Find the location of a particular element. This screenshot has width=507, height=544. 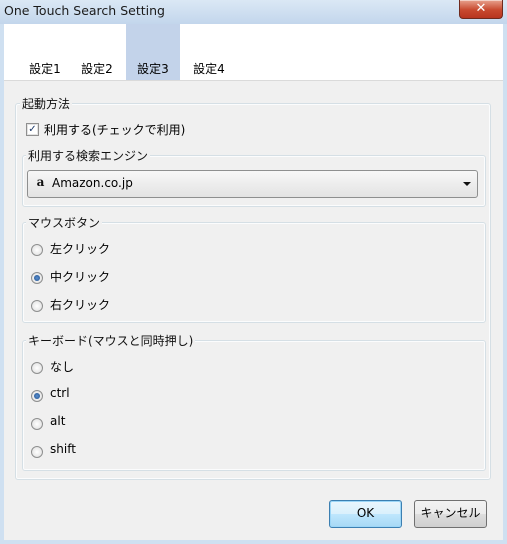

close-button: ✕ is located at coordinates (481, 9).